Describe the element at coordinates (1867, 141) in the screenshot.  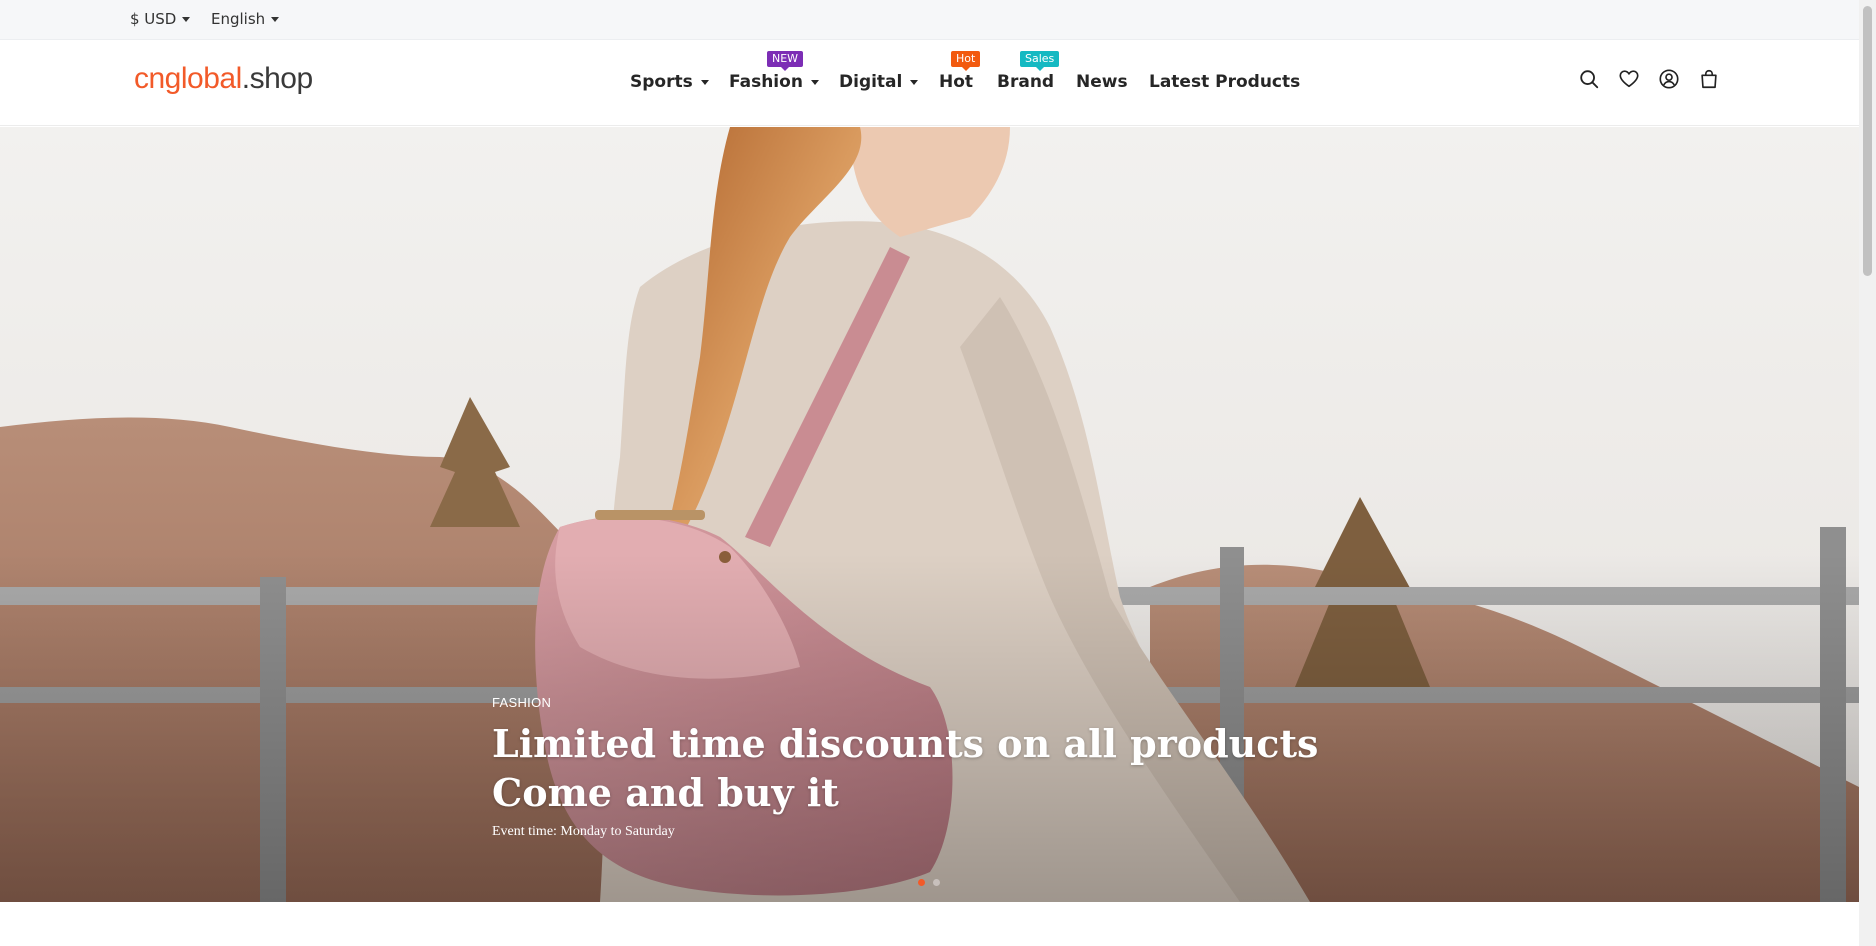
I see `scrollbar-thumb` at that location.